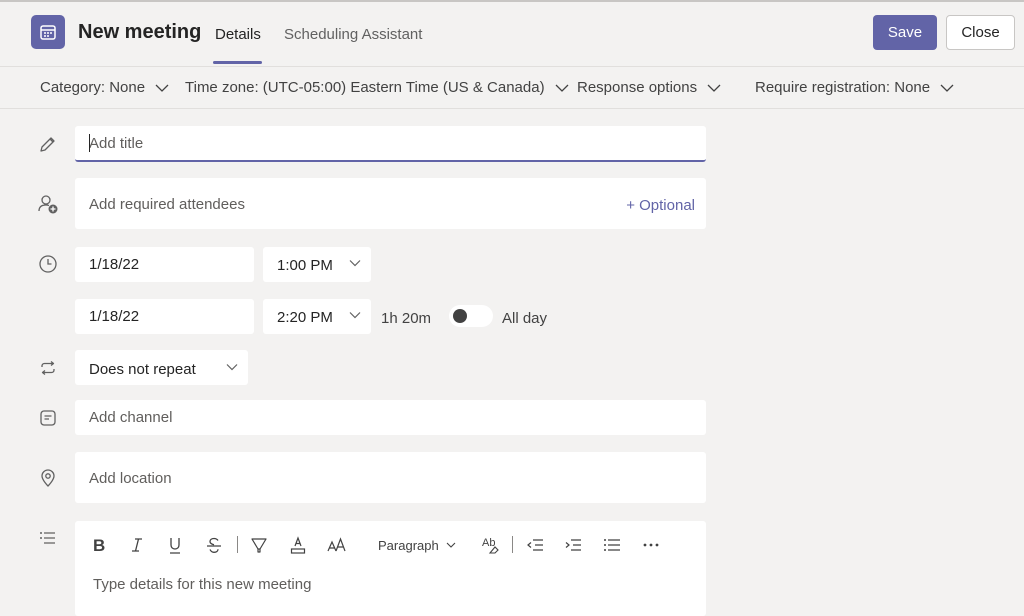 The width and height of the screenshot is (1024, 616). What do you see at coordinates (408, 545) in the screenshot?
I see `paragraph-label: Paragraph` at bounding box center [408, 545].